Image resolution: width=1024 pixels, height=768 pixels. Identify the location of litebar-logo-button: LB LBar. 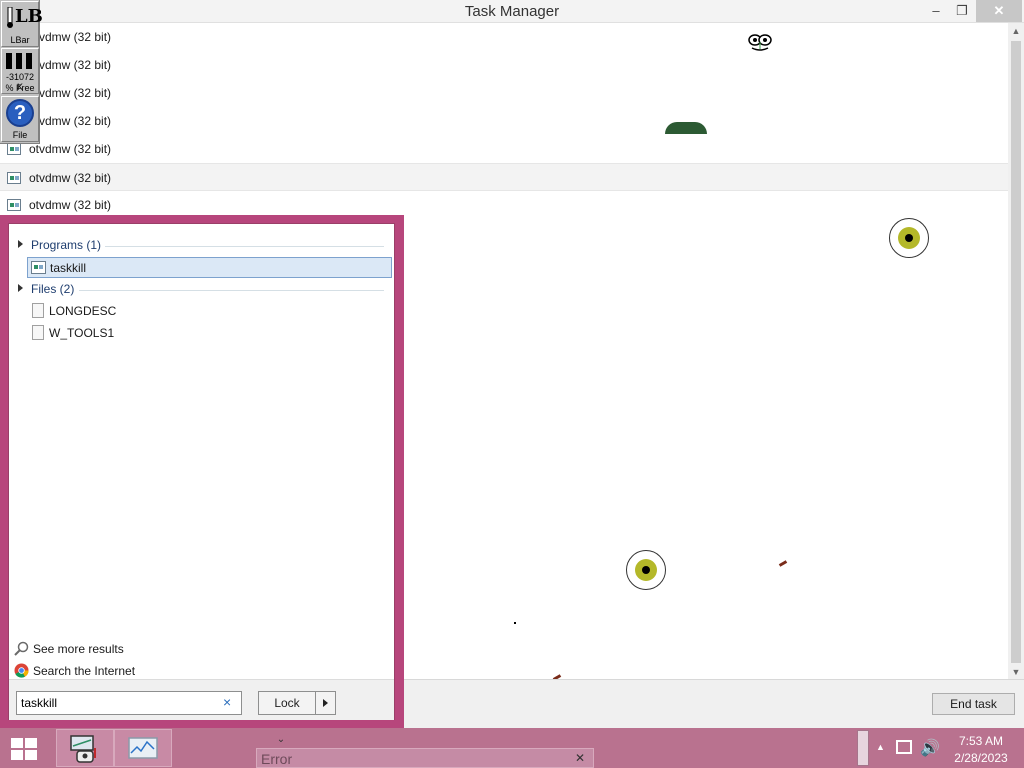
(22, 24).